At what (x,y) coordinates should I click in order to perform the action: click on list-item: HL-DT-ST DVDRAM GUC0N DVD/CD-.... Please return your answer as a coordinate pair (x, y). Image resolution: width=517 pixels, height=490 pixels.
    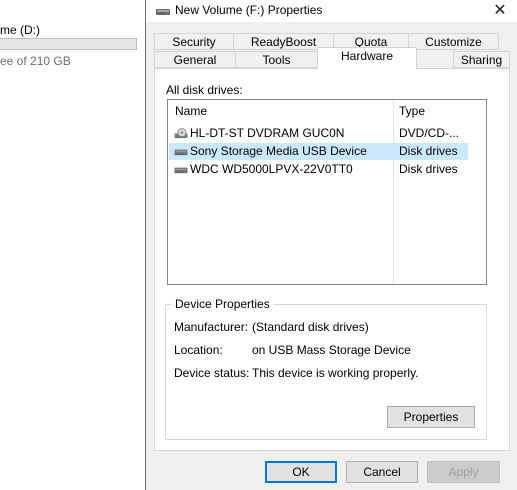
    Looking at the image, I should click on (318, 133).